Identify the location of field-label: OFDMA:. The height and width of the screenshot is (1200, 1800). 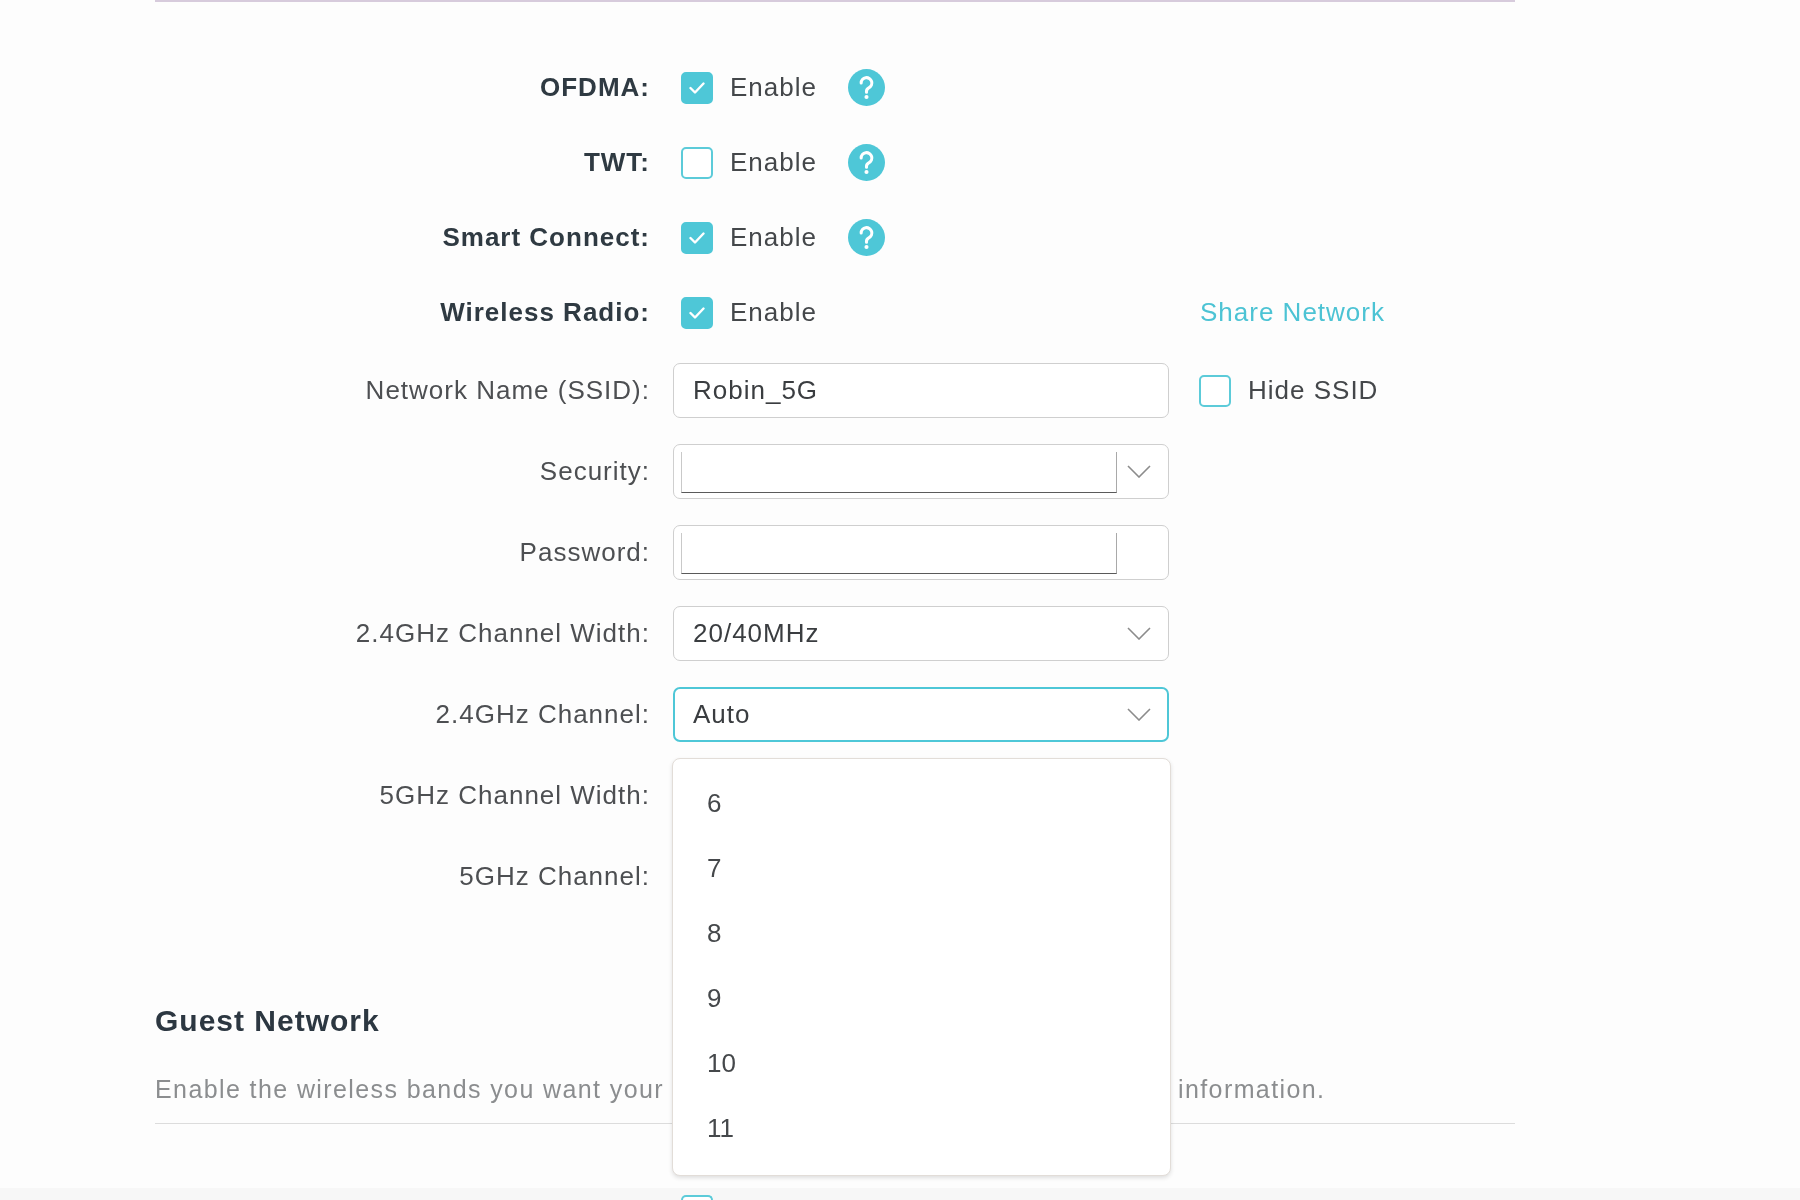
(595, 87).